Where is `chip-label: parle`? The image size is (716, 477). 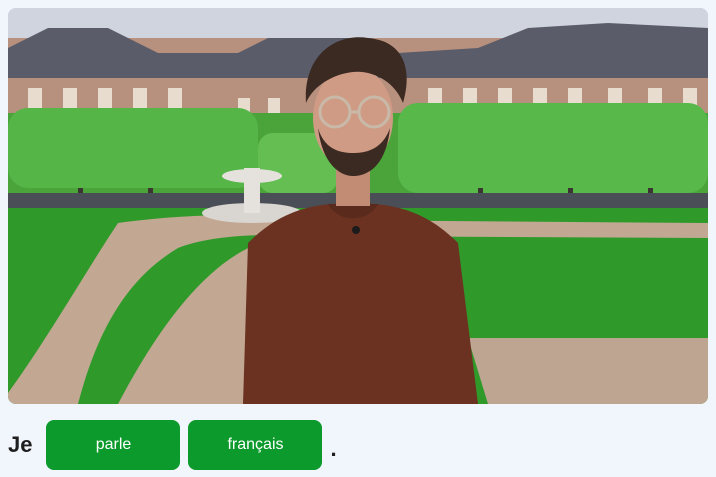
chip-label: parle is located at coordinates (113, 444).